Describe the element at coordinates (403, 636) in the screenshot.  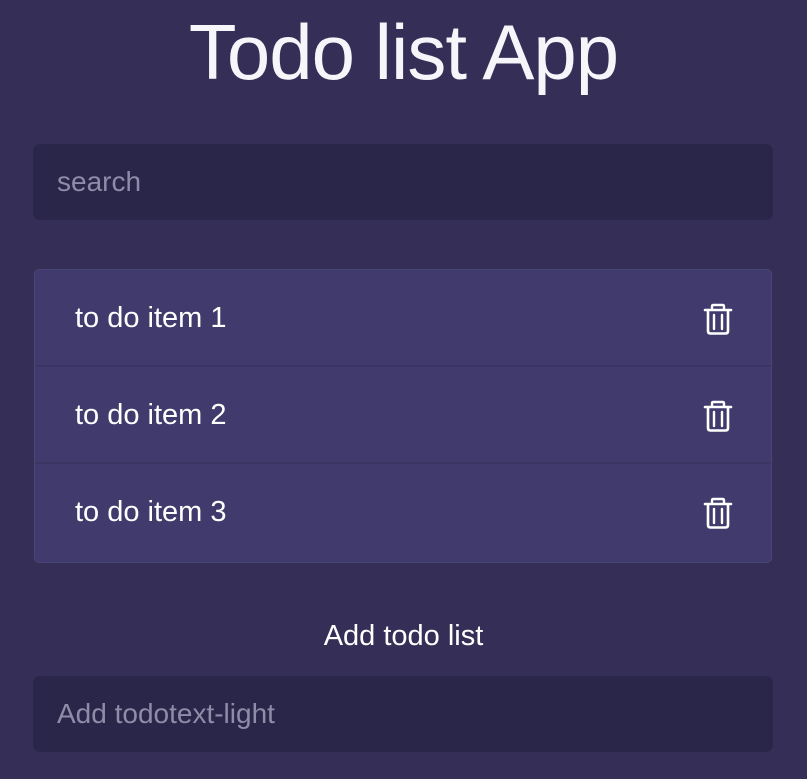
I see `add-todo-label: Add todo list` at that location.